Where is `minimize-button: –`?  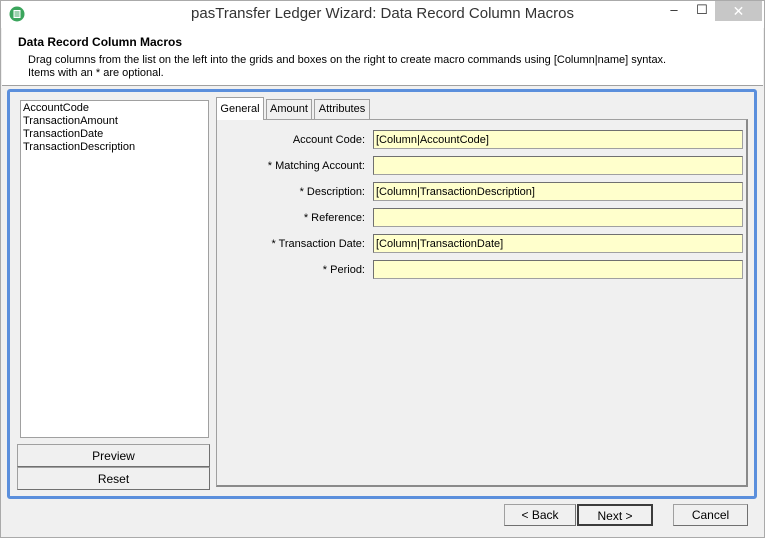 minimize-button: – is located at coordinates (674, 11).